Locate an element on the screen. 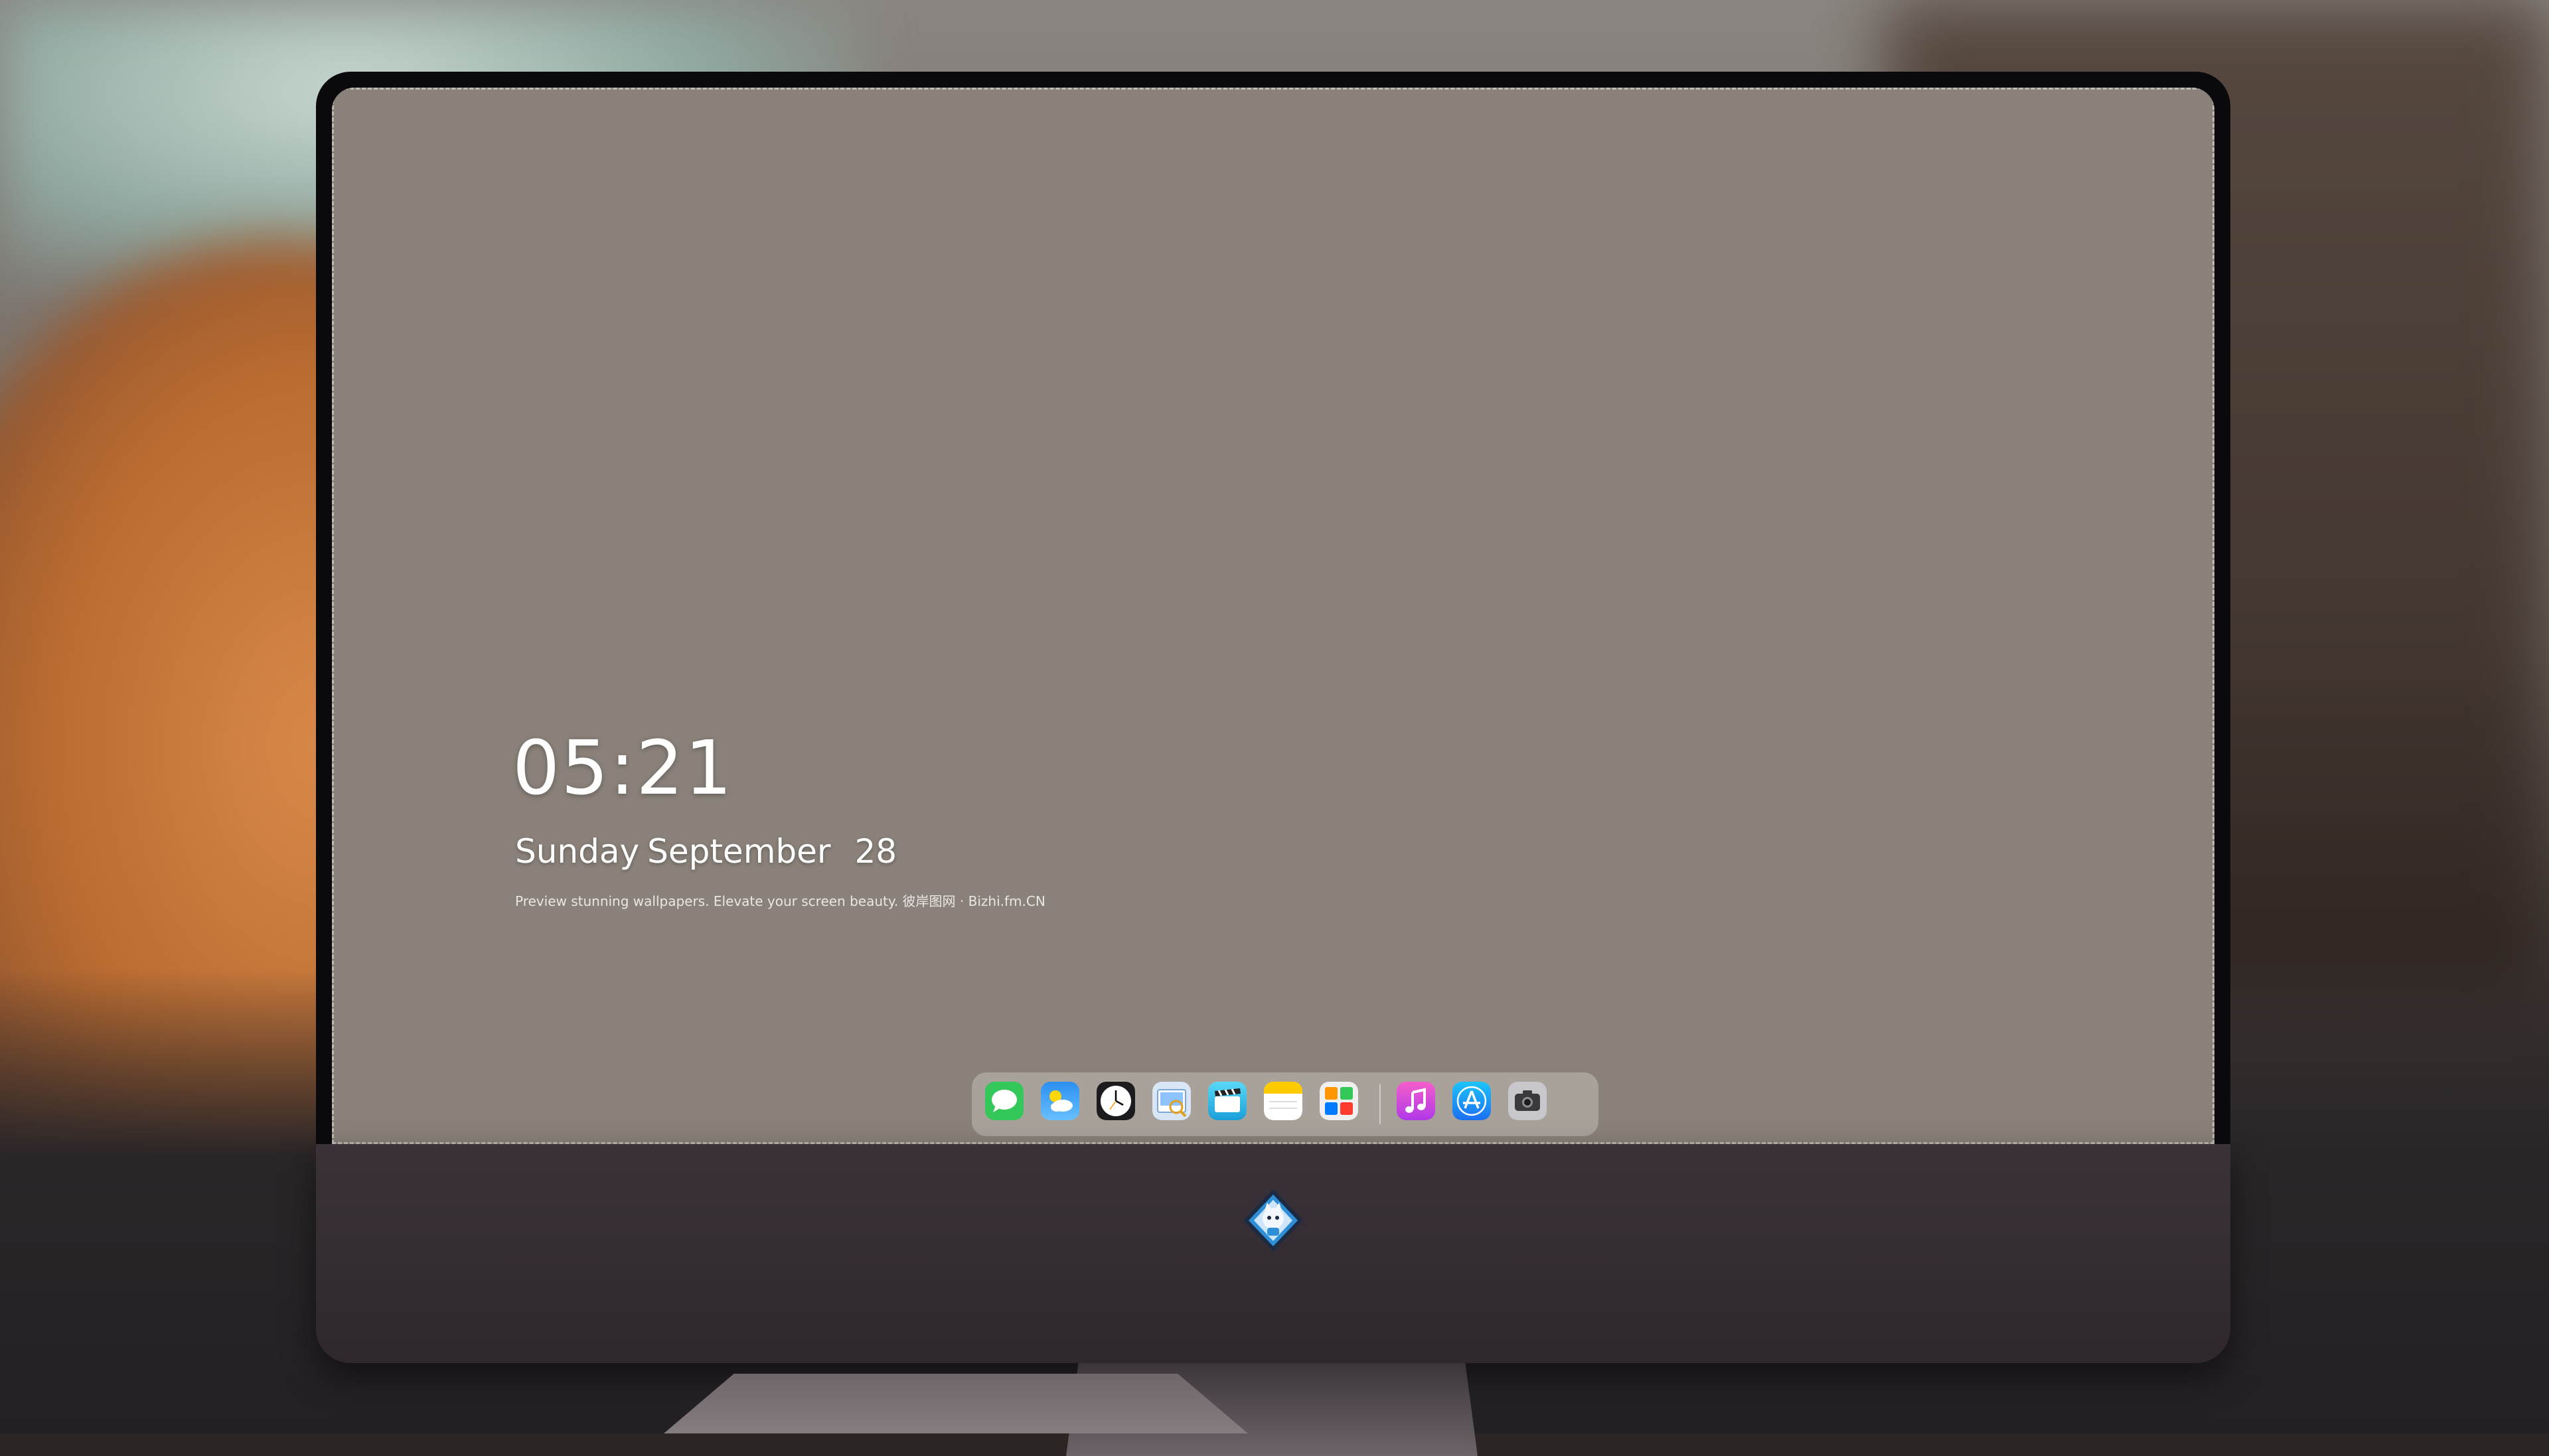  dock-separator is located at coordinates (1380, 1104).